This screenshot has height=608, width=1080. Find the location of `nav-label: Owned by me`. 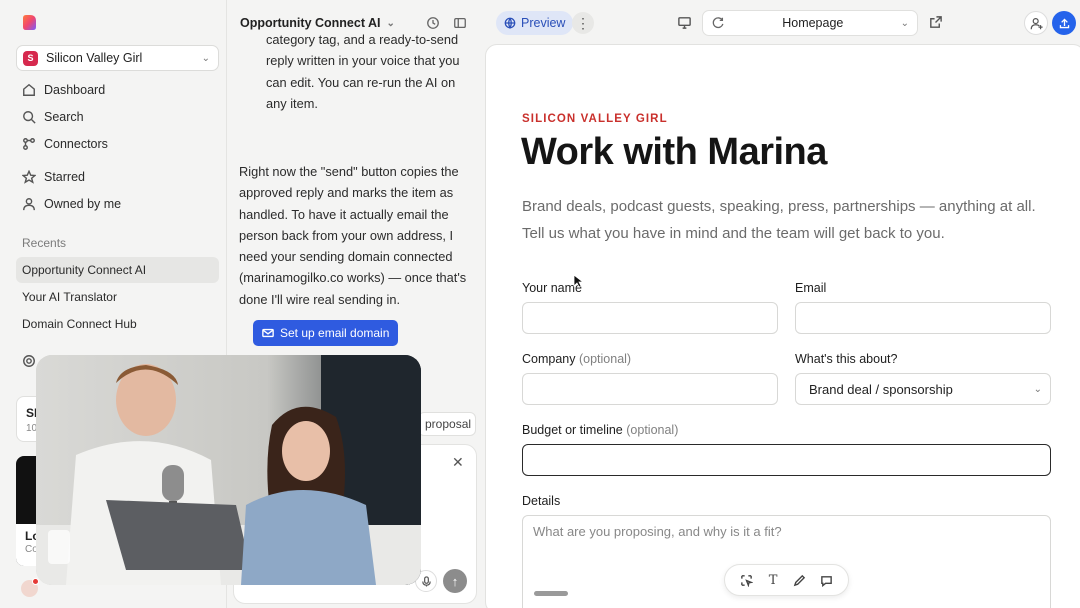

nav-label: Owned by me is located at coordinates (83, 204).